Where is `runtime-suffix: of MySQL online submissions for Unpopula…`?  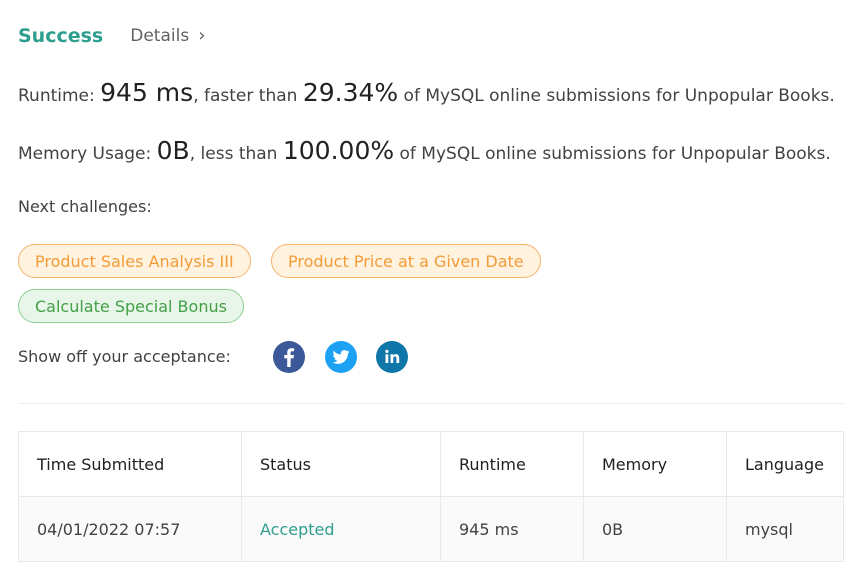
runtime-suffix: of MySQL online submissions for Unpopula… is located at coordinates (619, 96).